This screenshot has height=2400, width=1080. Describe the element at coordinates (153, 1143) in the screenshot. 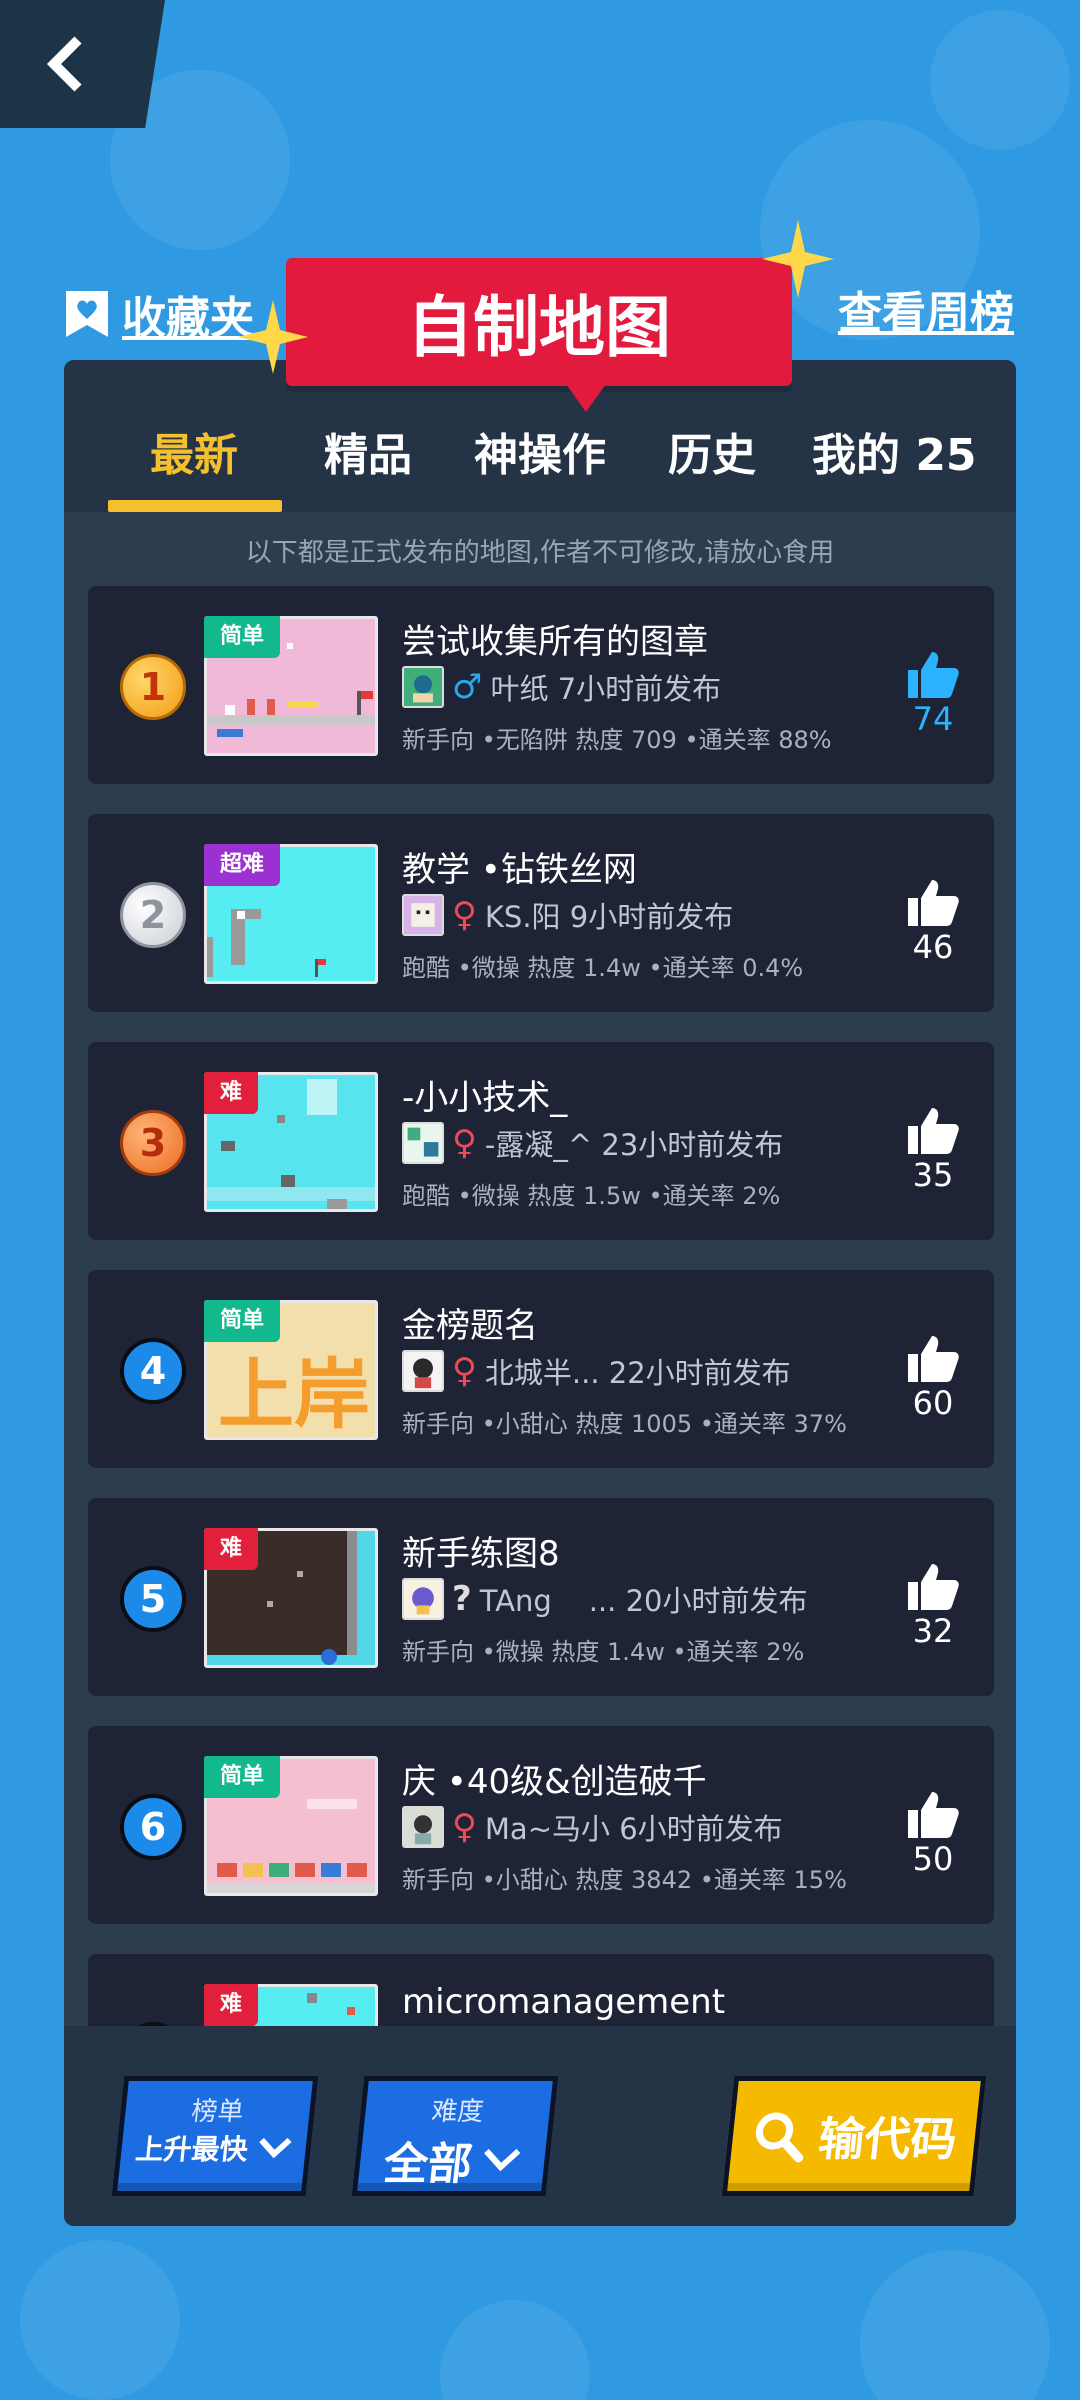

I see `rank-medal-bronze: 3` at that location.